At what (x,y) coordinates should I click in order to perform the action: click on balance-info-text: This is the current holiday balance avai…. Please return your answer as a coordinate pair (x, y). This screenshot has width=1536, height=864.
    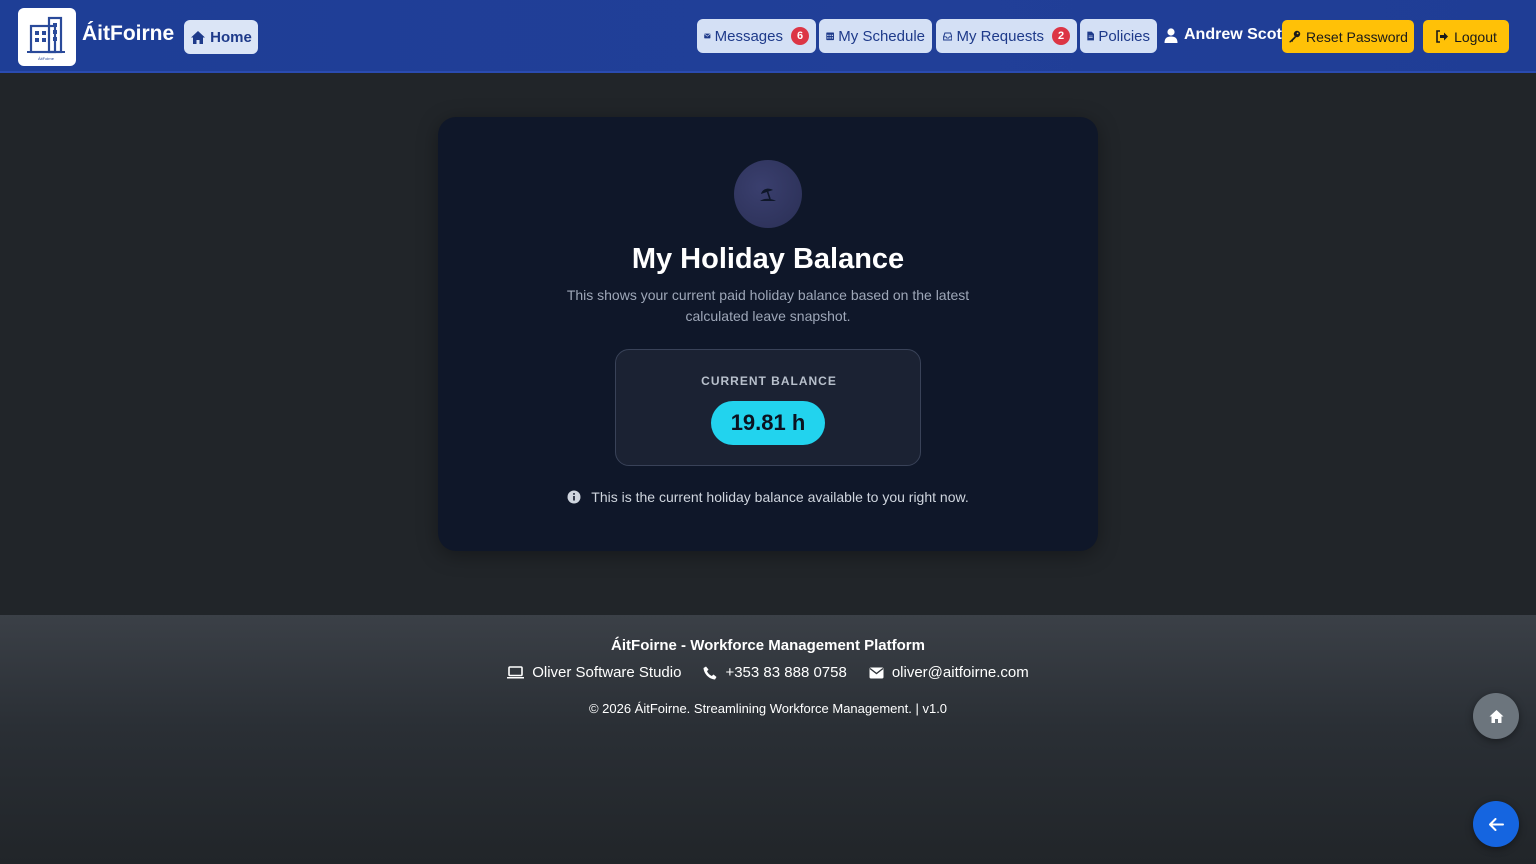
    Looking at the image, I should click on (780, 497).